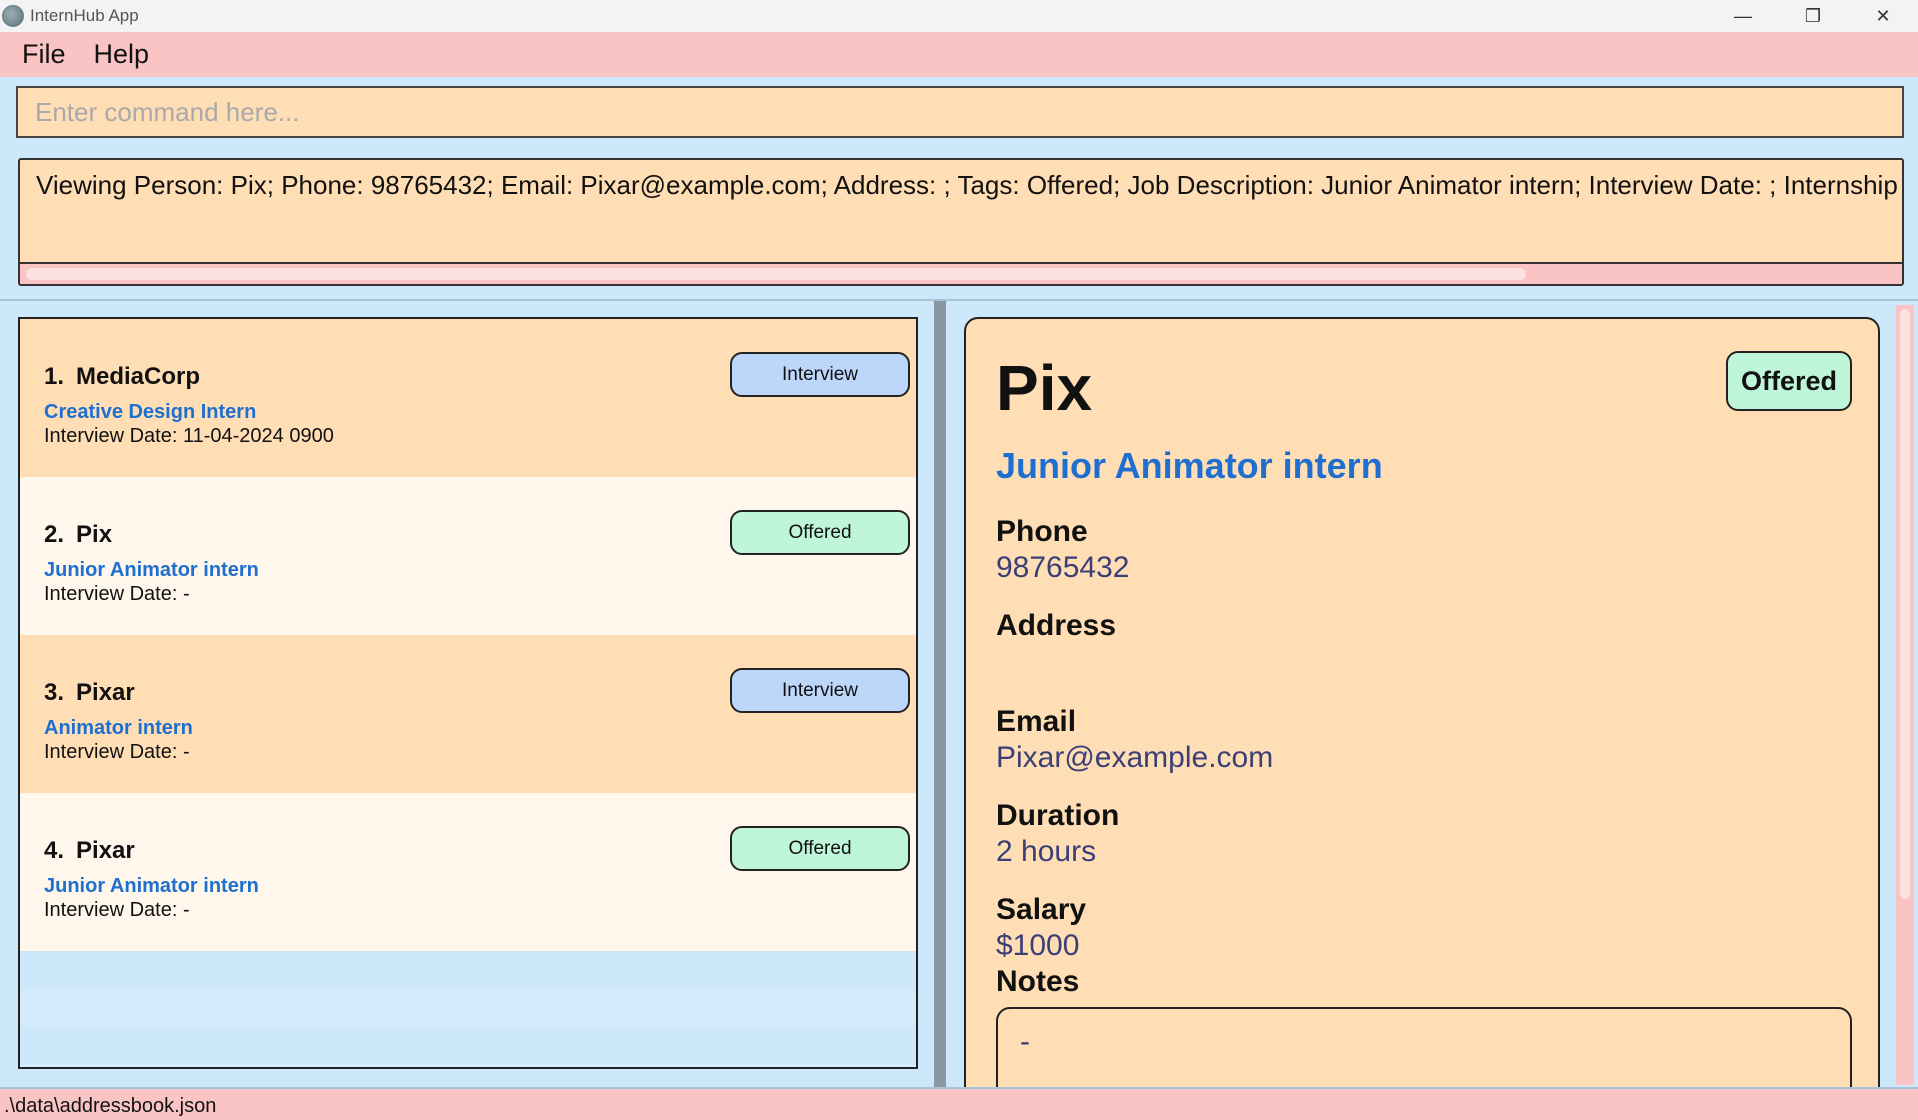  I want to click on item-title: 2. Pix, so click(78, 535).